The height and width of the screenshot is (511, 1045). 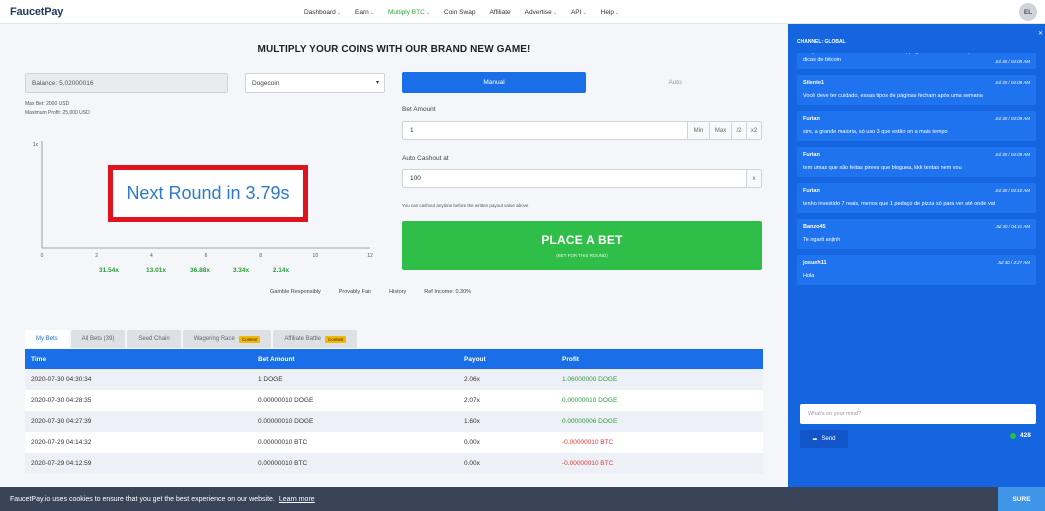 I want to click on reply-arrow-icon: ➦, so click(x=815, y=439).